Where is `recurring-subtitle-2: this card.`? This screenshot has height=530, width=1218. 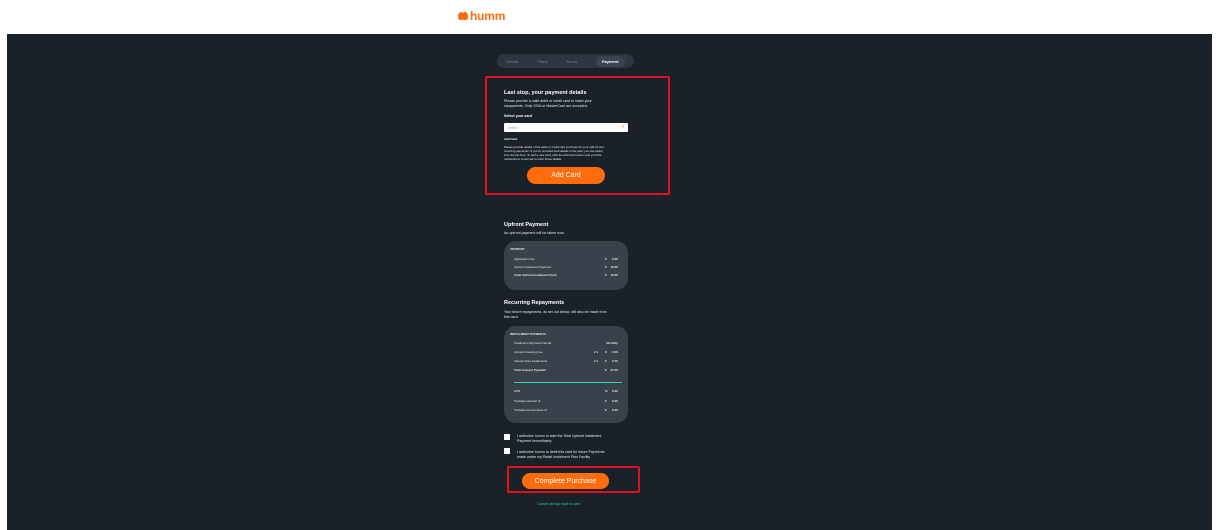
recurring-subtitle-2: this card. is located at coordinates (511, 317).